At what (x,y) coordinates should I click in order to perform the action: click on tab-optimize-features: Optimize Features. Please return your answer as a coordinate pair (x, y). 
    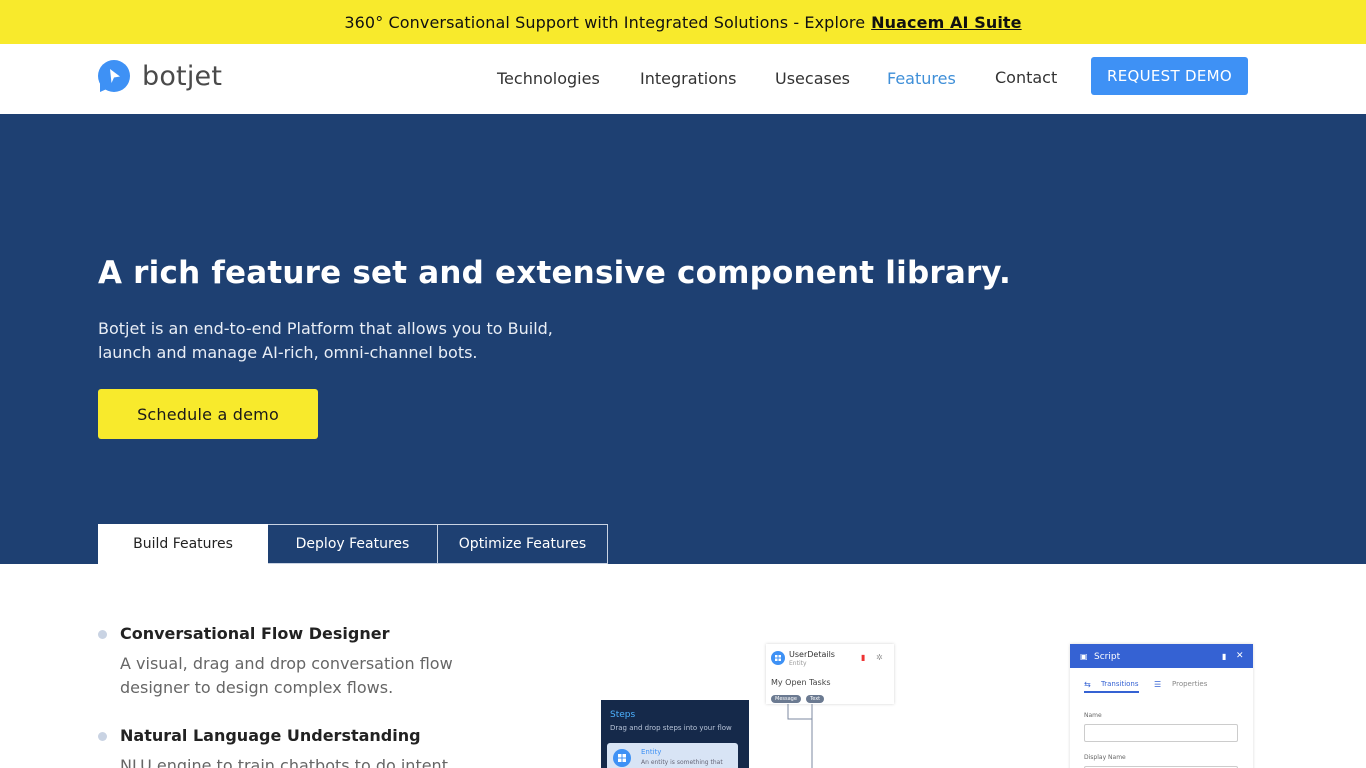
    Looking at the image, I should click on (523, 544).